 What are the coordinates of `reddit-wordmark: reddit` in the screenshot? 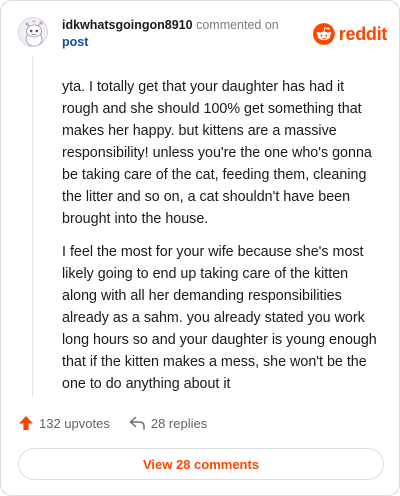 It's located at (363, 33).